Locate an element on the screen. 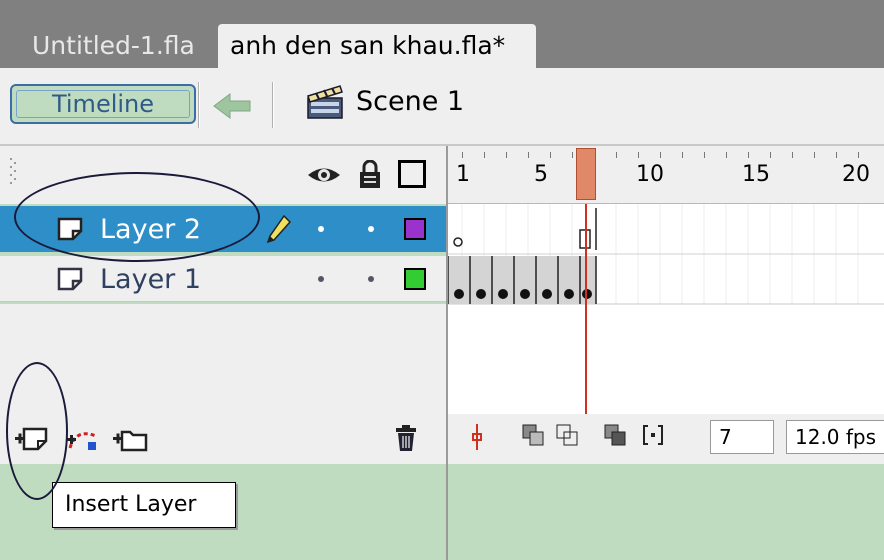 The image size is (884, 560). pencil-icon is located at coordinates (278, 229).